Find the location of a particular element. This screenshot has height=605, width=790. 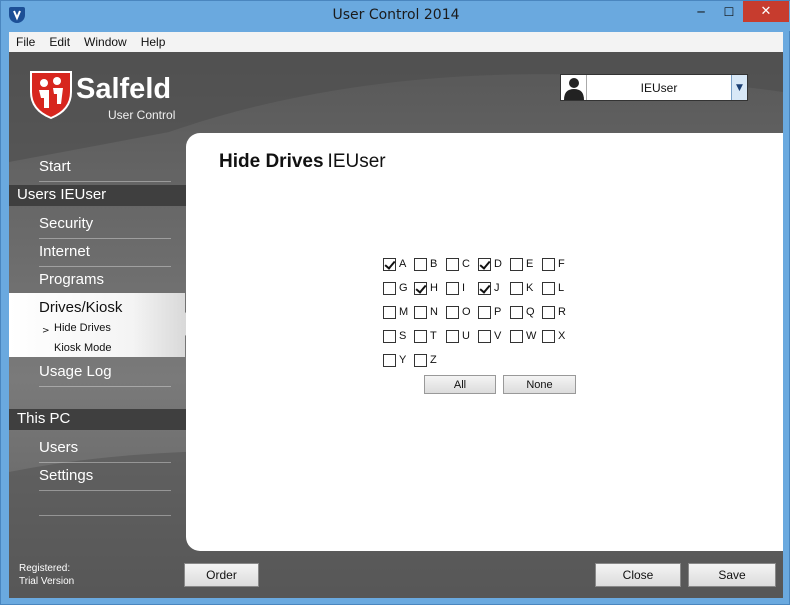

drive-checkbox-item: P is located at coordinates (489, 312).